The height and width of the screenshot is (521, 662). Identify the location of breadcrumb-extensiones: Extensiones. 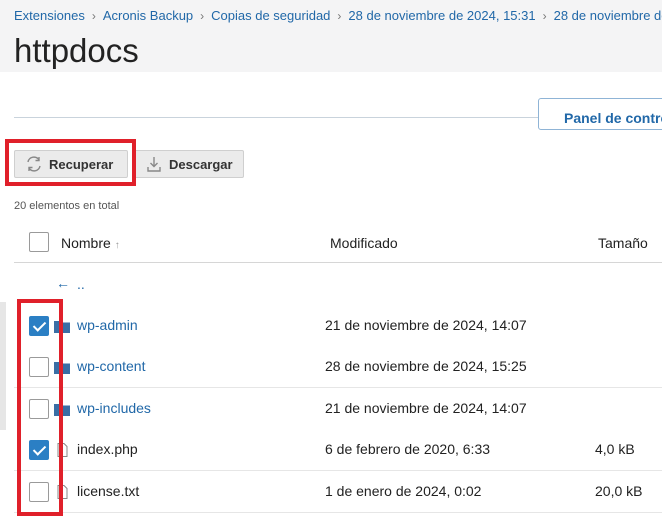
(49, 15).